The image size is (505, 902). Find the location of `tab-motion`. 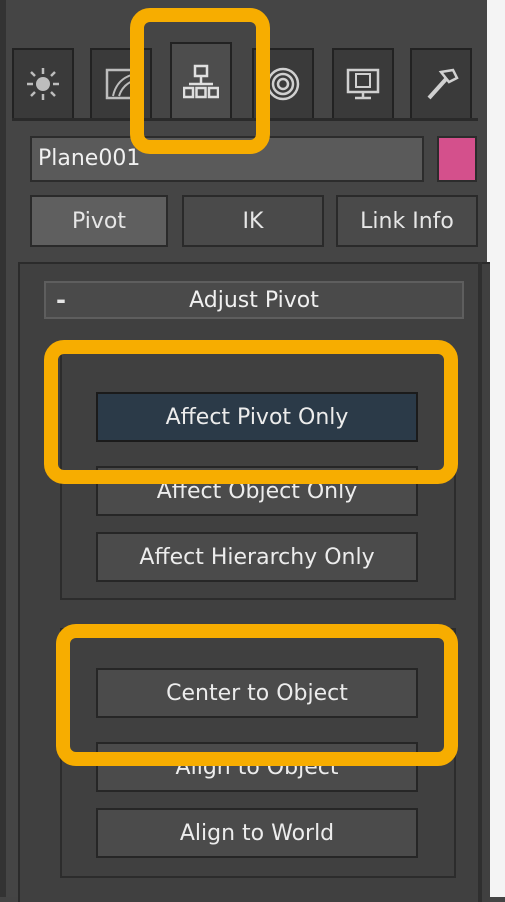

tab-motion is located at coordinates (283, 83).